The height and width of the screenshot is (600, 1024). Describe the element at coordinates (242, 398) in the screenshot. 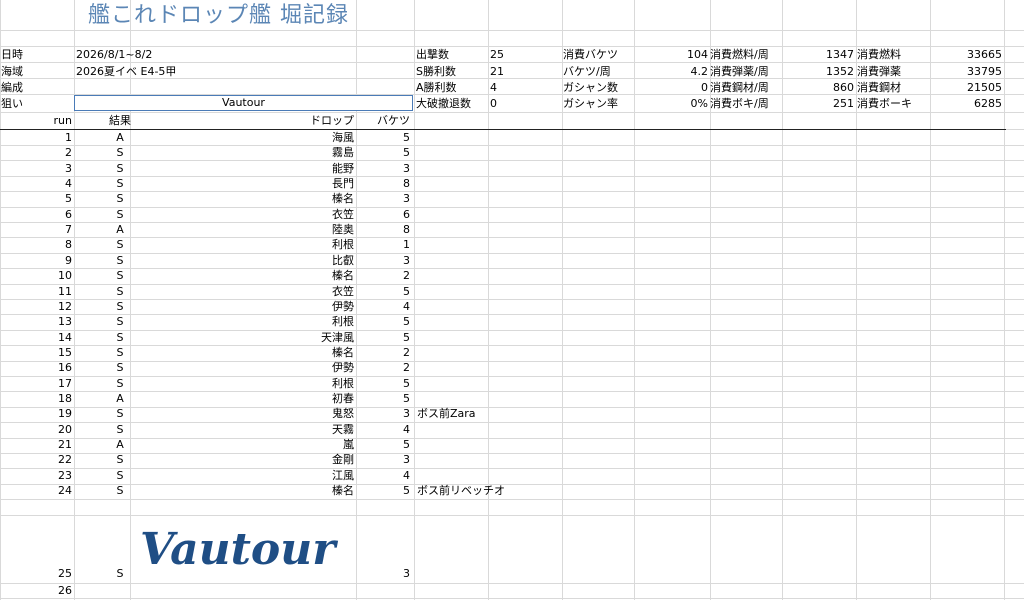

I see `drop-cell: 初春` at that location.